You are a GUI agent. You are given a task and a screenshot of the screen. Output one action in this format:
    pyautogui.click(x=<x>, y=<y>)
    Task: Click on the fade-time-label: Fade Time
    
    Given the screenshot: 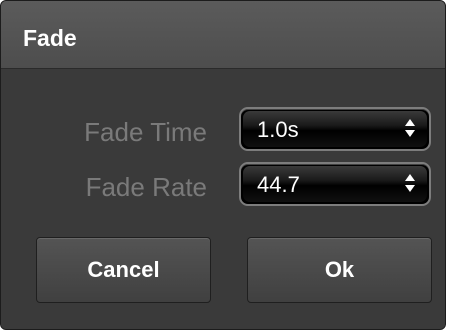 What is the action you would take?
    pyautogui.click(x=145, y=132)
    